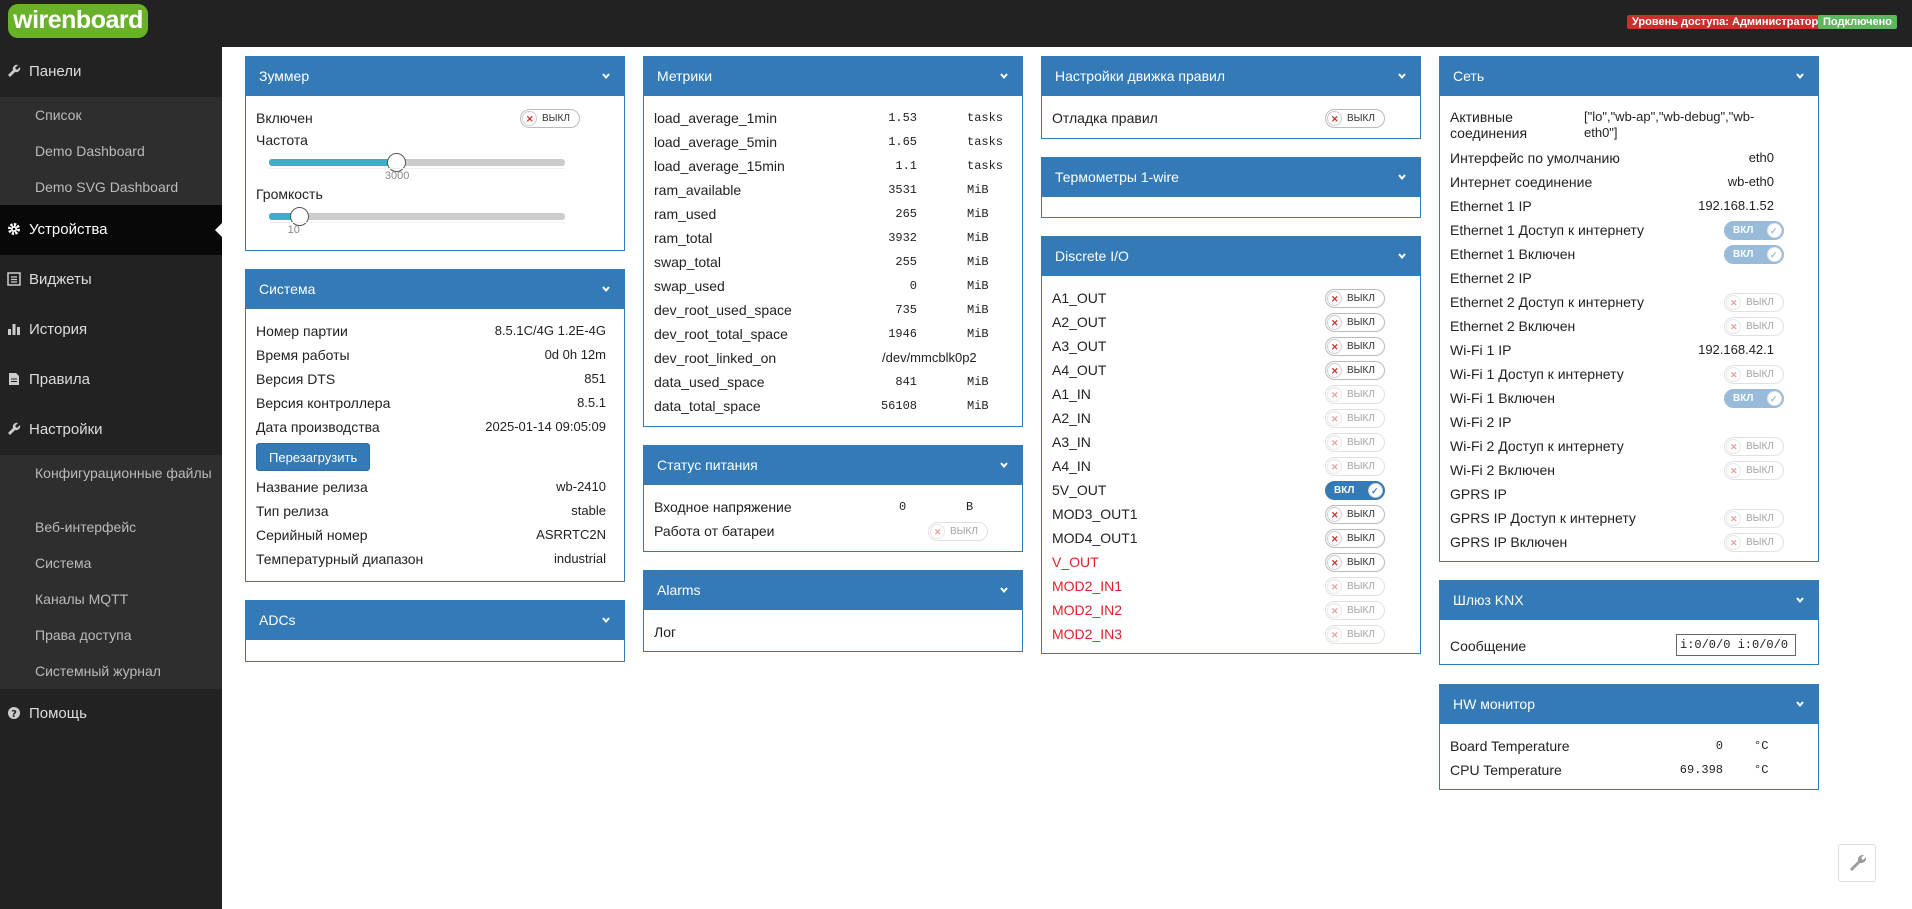 This screenshot has width=1912, height=909. What do you see at coordinates (1231, 394) in the screenshot?
I see `dio-row: A1_IN ВЫКЛ` at bounding box center [1231, 394].